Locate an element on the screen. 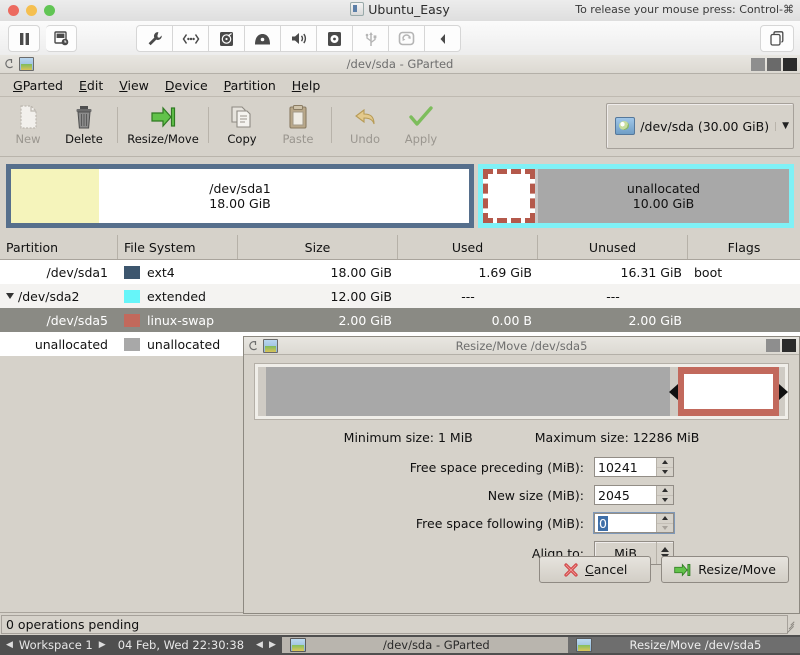  dialog-window-buttons is located at coordinates (781, 345).